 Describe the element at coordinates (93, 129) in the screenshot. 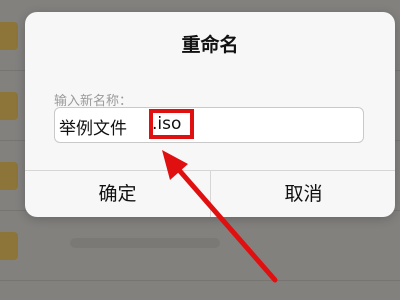

I see `input-filename-text: 举例文件` at that location.